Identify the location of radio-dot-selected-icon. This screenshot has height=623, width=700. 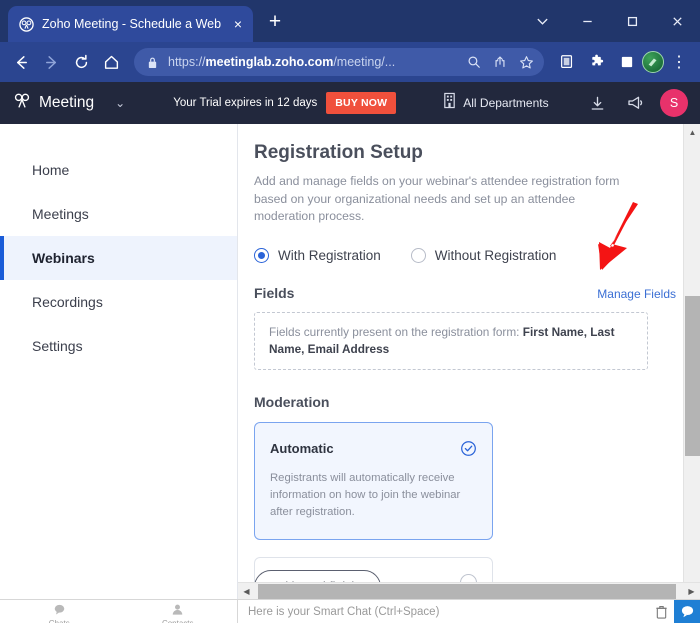
(261, 256).